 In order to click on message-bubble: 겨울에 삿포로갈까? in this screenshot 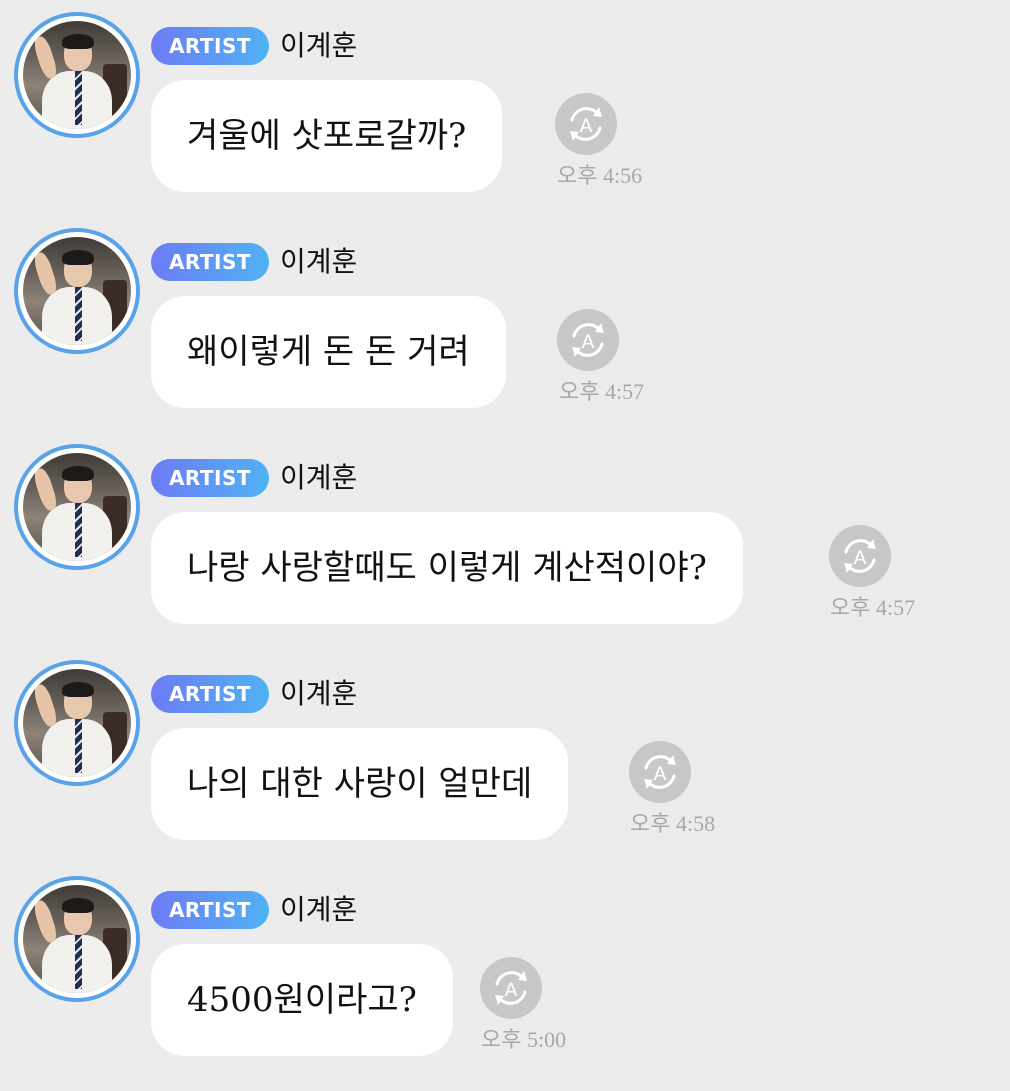, I will do `click(327, 136)`.